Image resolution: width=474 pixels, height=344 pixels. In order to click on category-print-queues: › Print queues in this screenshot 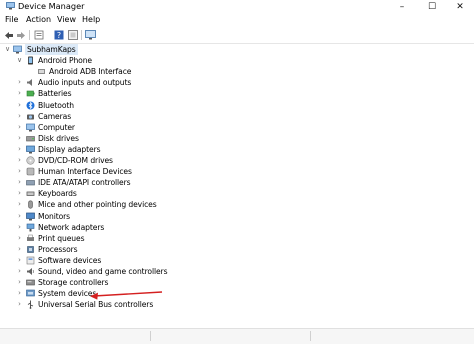, I will do `click(237, 238)`.